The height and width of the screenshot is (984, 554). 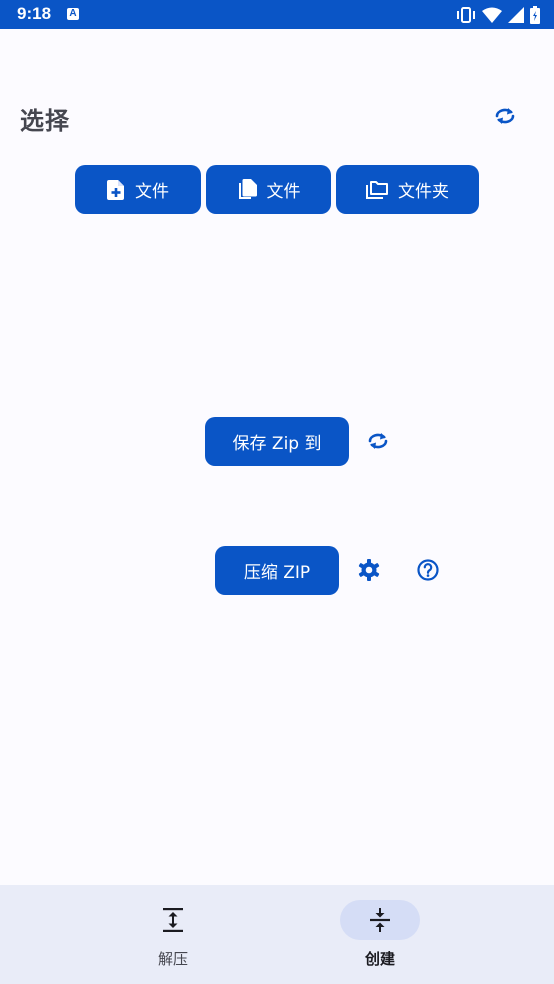 I want to click on status-time: 9:18, so click(x=34, y=13).